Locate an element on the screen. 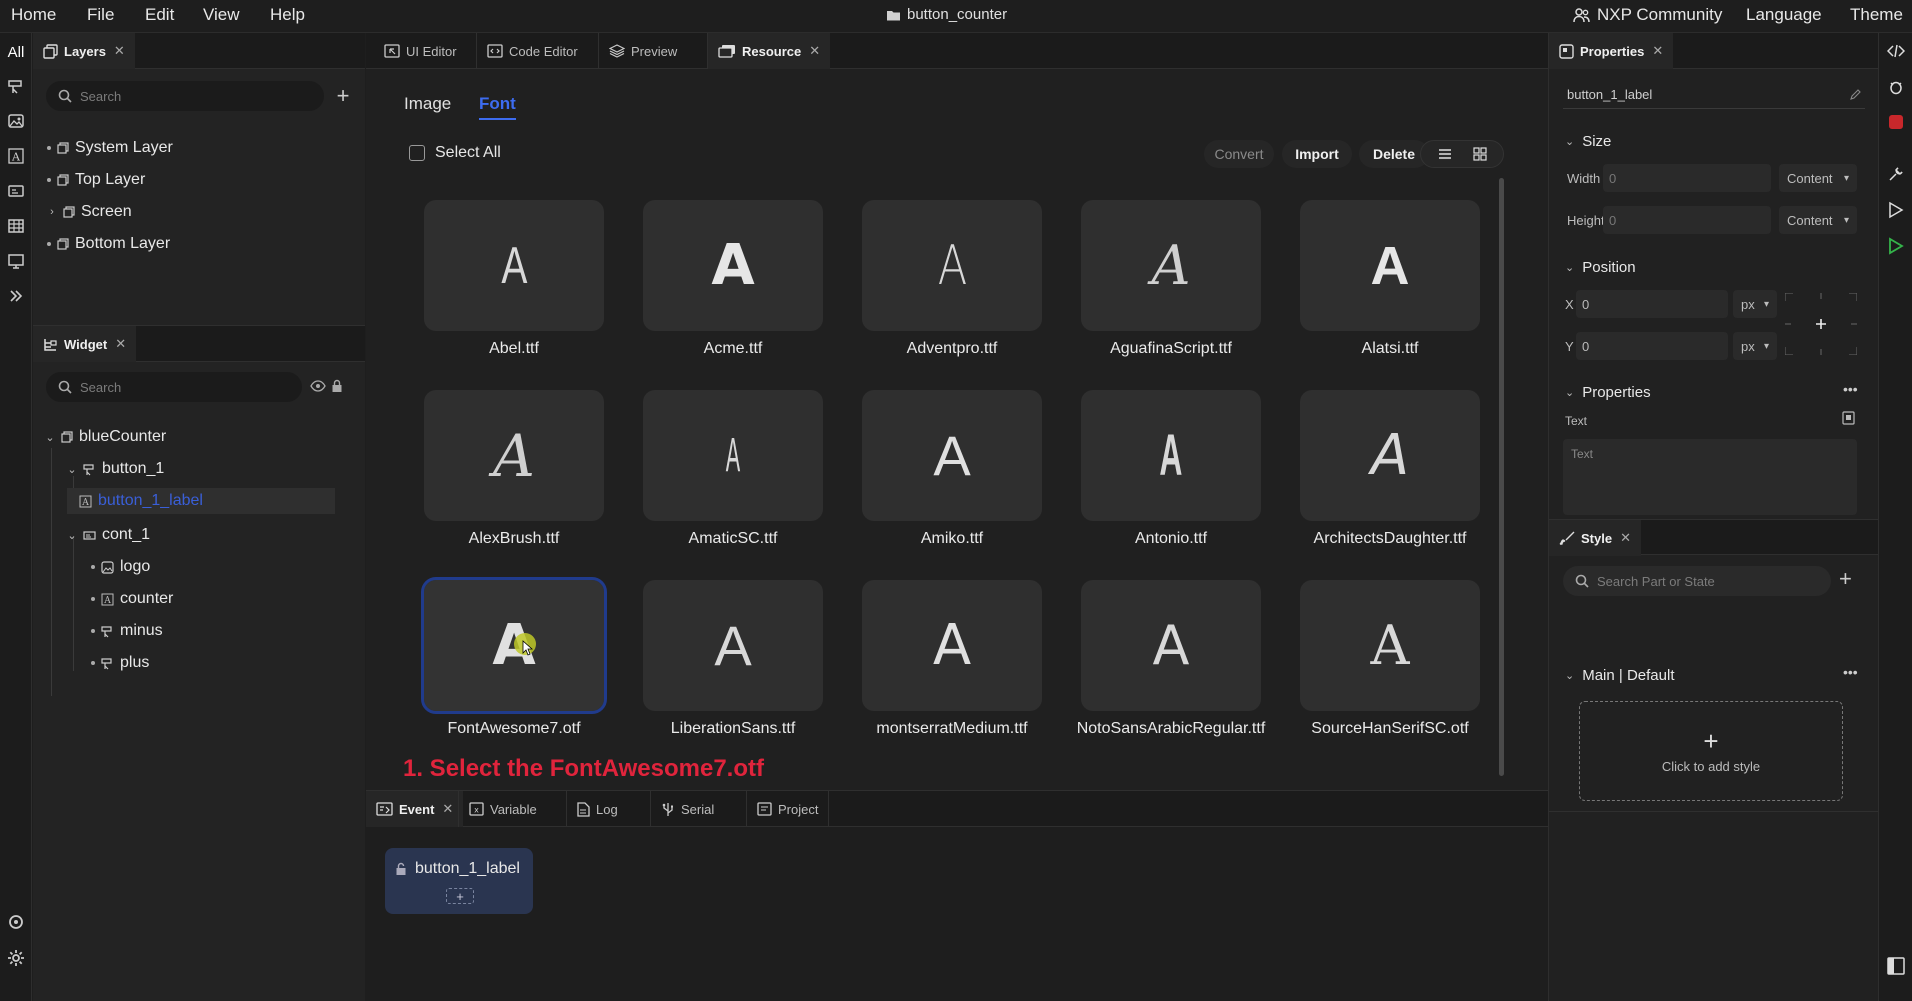  layer-item: Bottom Layer is located at coordinates (108, 244).